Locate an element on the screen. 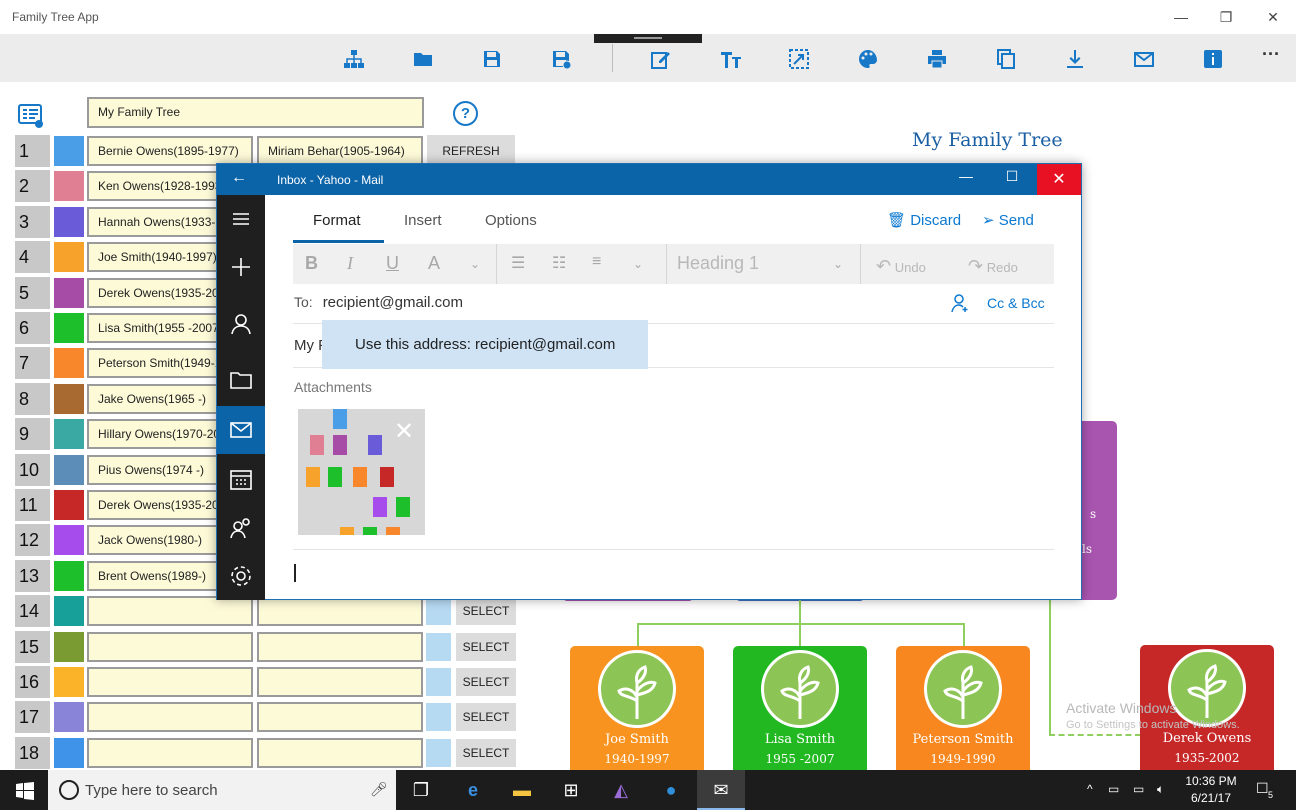 Image resolution: width=1296 pixels, height=810 pixels. undo-button: ↶ Undo is located at coordinates (901, 266).